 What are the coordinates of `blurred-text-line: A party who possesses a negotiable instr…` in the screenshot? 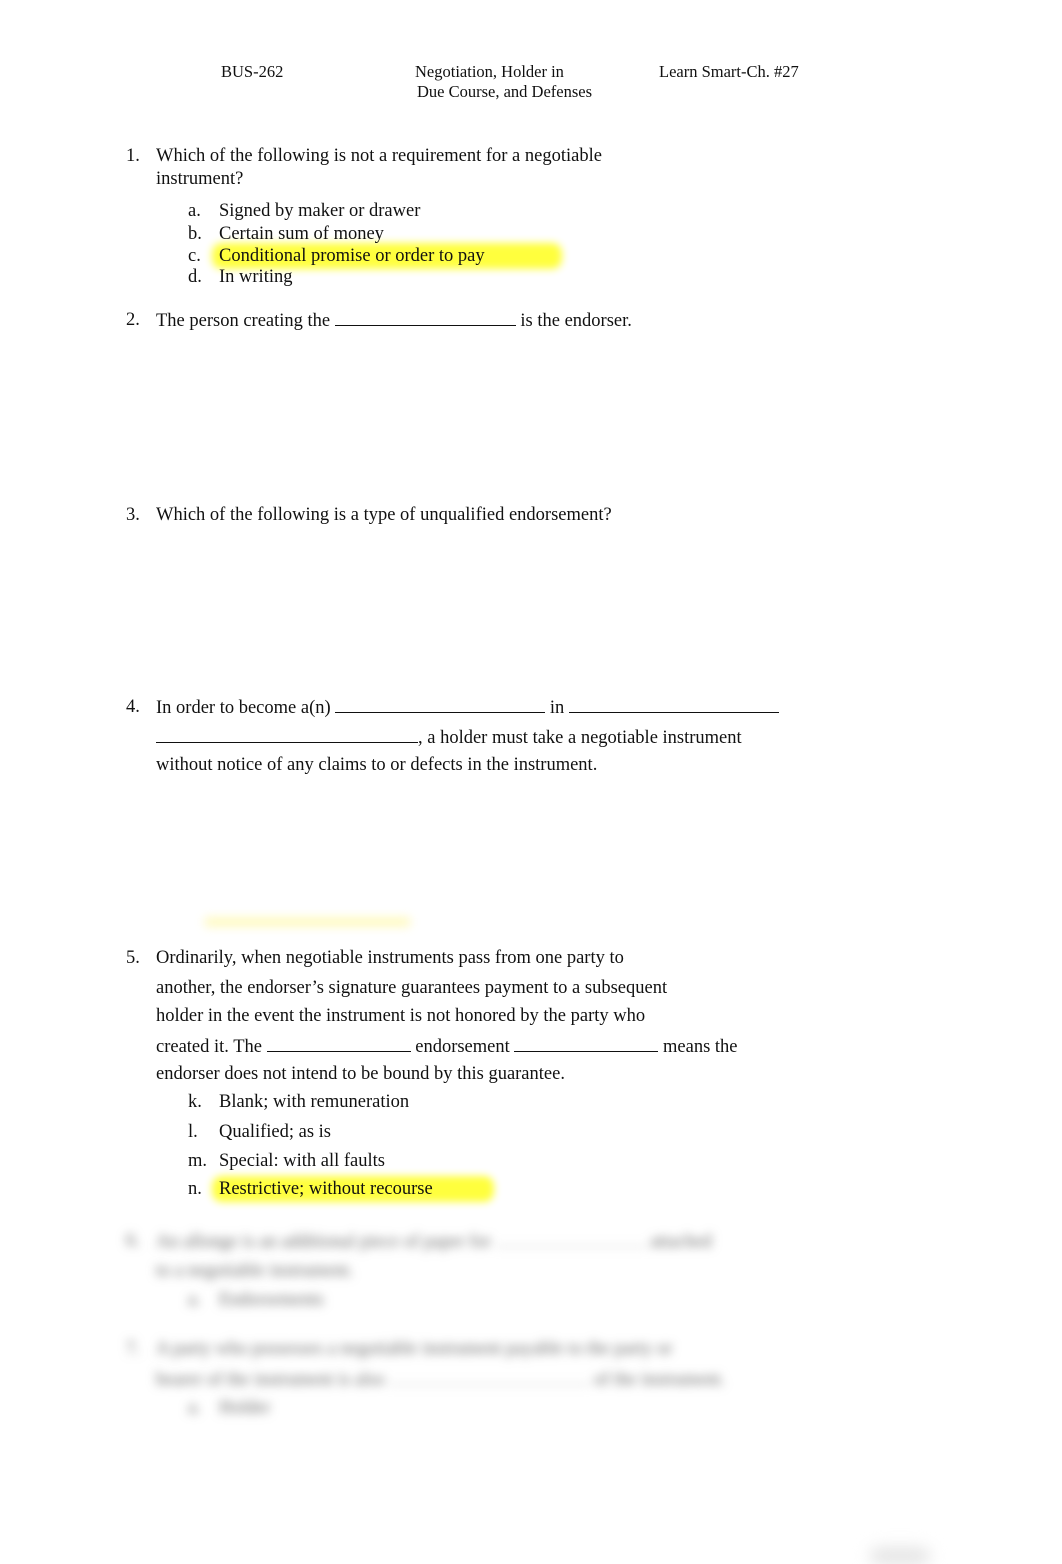 It's located at (414, 1349).